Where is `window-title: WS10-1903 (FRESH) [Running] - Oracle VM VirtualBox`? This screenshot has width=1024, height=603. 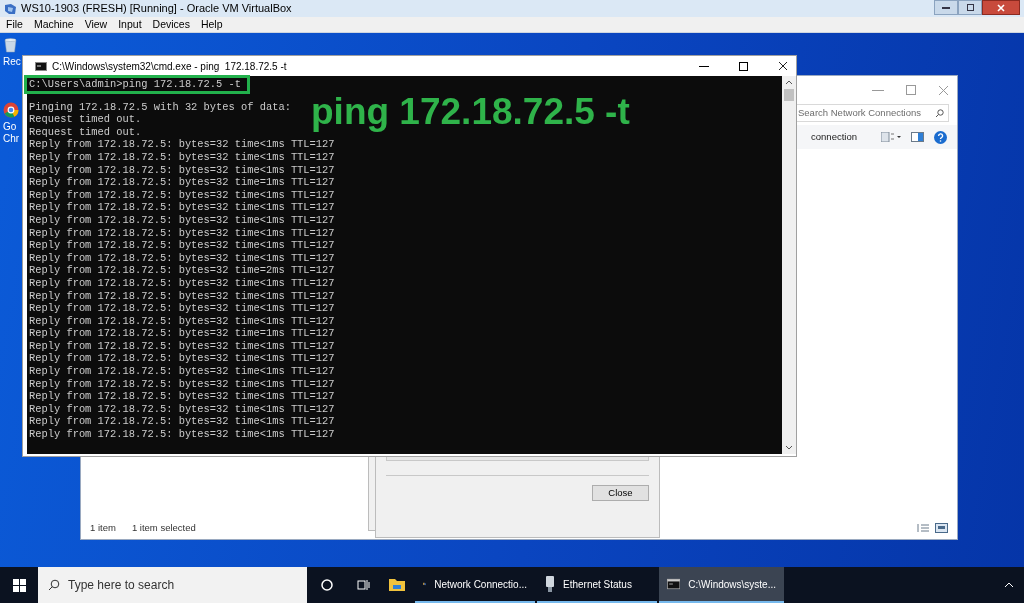 window-title: WS10-1903 (FRESH) [Running] - Oracle VM VirtualBox is located at coordinates (156, 9).